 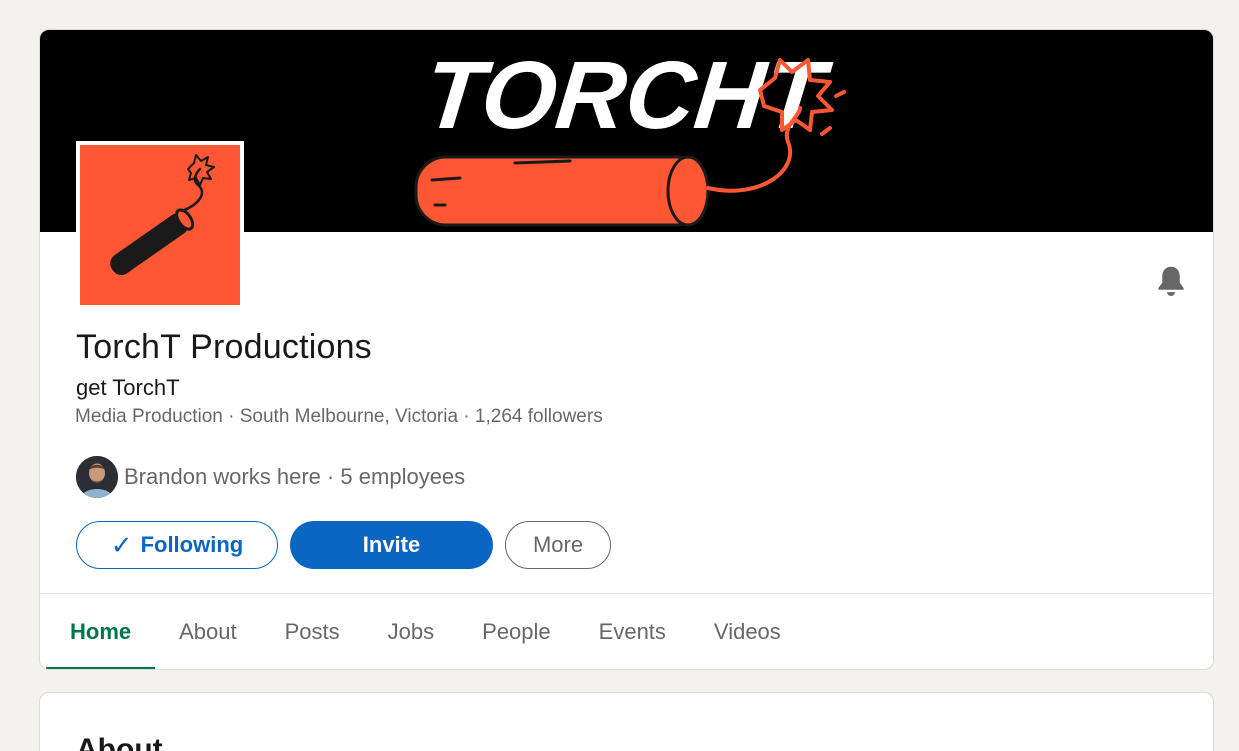 What do you see at coordinates (295, 476) in the screenshot?
I see `employees-text: Brandon works here · 5 employees` at bounding box center [295, 476].